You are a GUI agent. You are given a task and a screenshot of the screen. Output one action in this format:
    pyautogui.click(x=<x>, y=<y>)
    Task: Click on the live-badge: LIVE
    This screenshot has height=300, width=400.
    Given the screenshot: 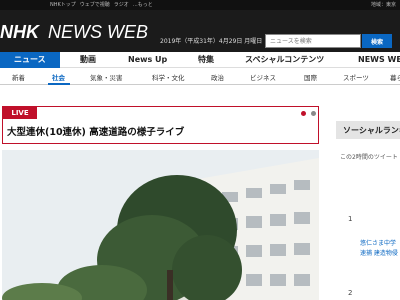 What is the action you would take?
    pyautogui.click(x=20, y=113)
    